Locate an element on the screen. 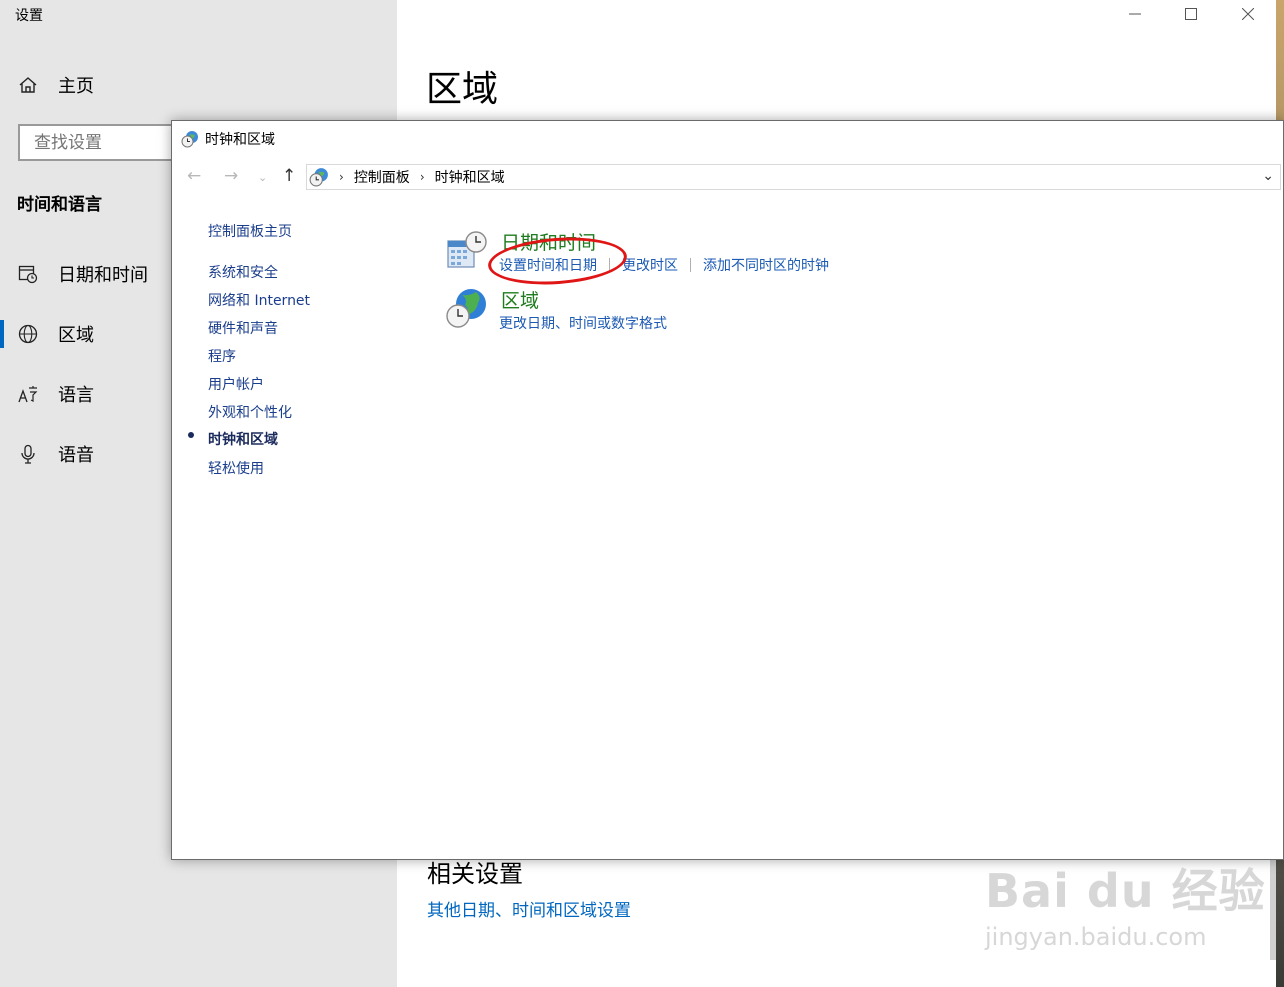 The height and width of the screenshot is (987, 1284). cp-nav-ease-of-access: 轻松使用 is located at coordinates (236, 468).